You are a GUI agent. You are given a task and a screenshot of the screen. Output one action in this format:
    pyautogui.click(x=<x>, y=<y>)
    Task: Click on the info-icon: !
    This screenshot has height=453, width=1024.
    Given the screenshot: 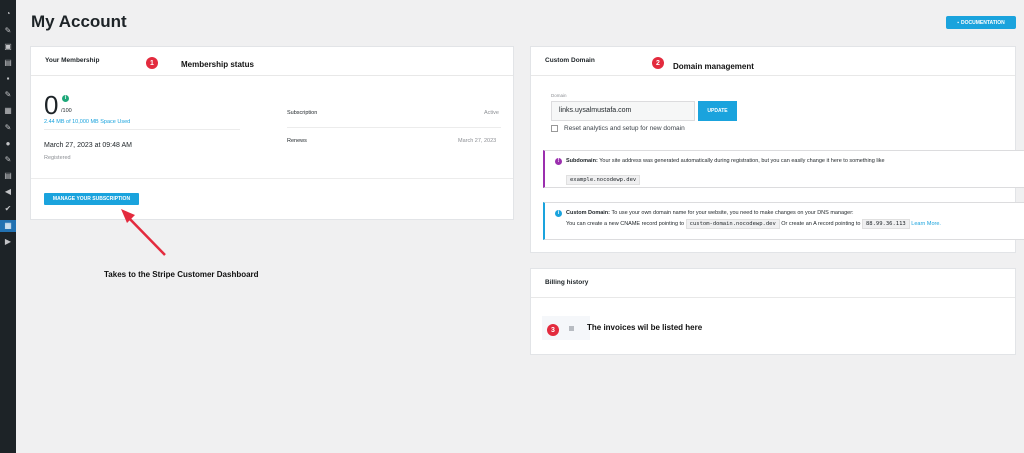 What is the action you would take?
    pyautogui.click(x=558, y=161)
    